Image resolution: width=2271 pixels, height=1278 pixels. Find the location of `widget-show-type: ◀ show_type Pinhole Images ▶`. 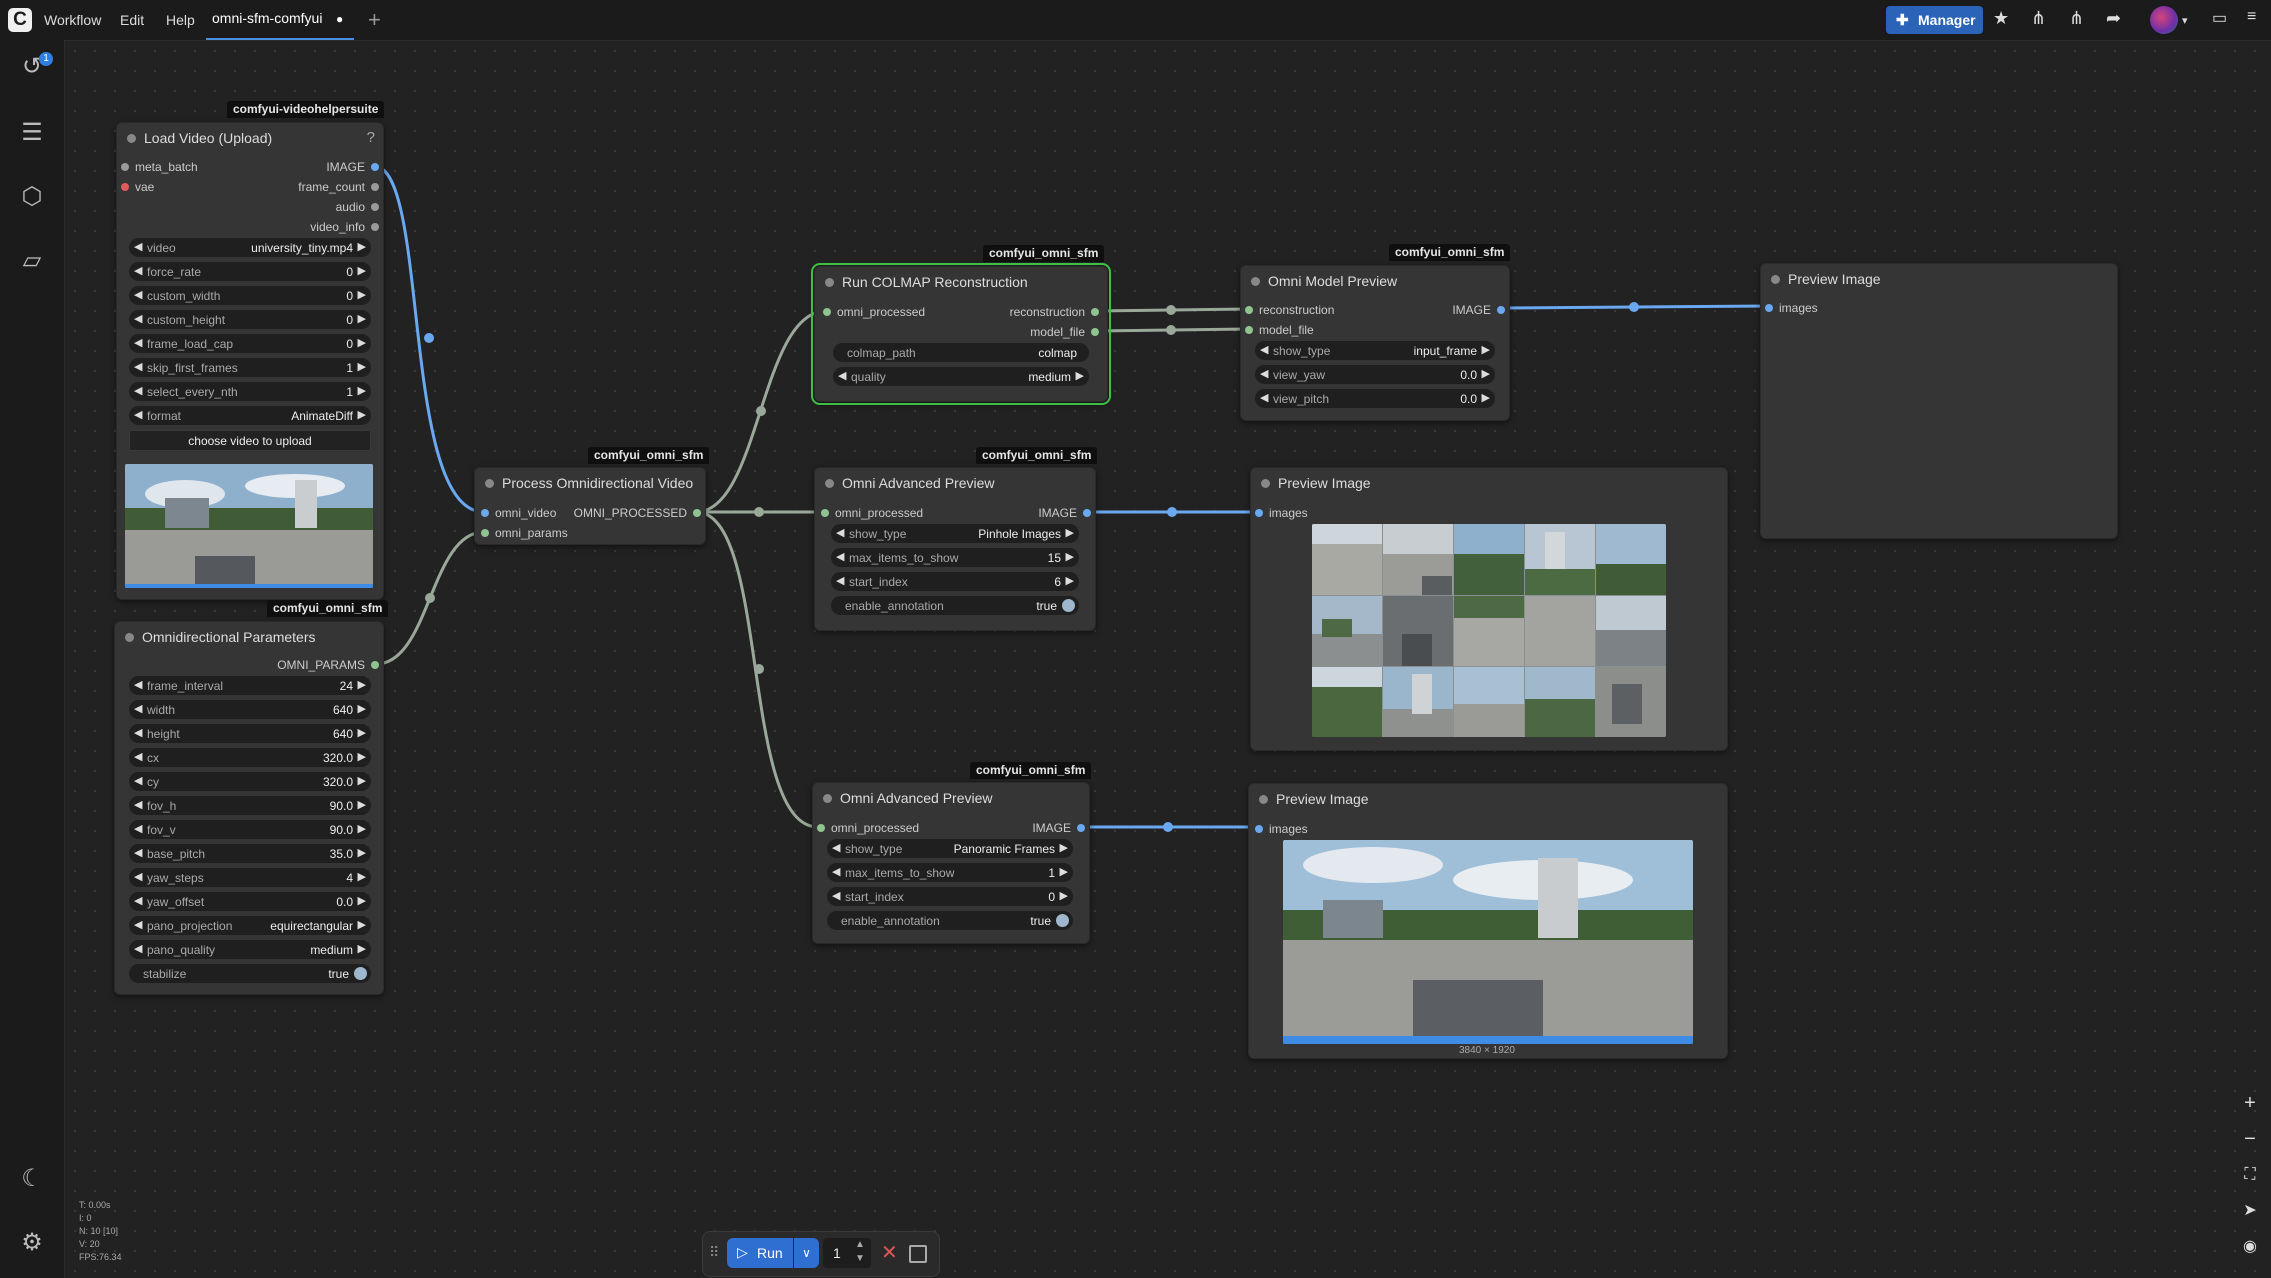

widget-show-type: ◀ show_type Pinhole Images ▶ is located at coordinates (955, 533).